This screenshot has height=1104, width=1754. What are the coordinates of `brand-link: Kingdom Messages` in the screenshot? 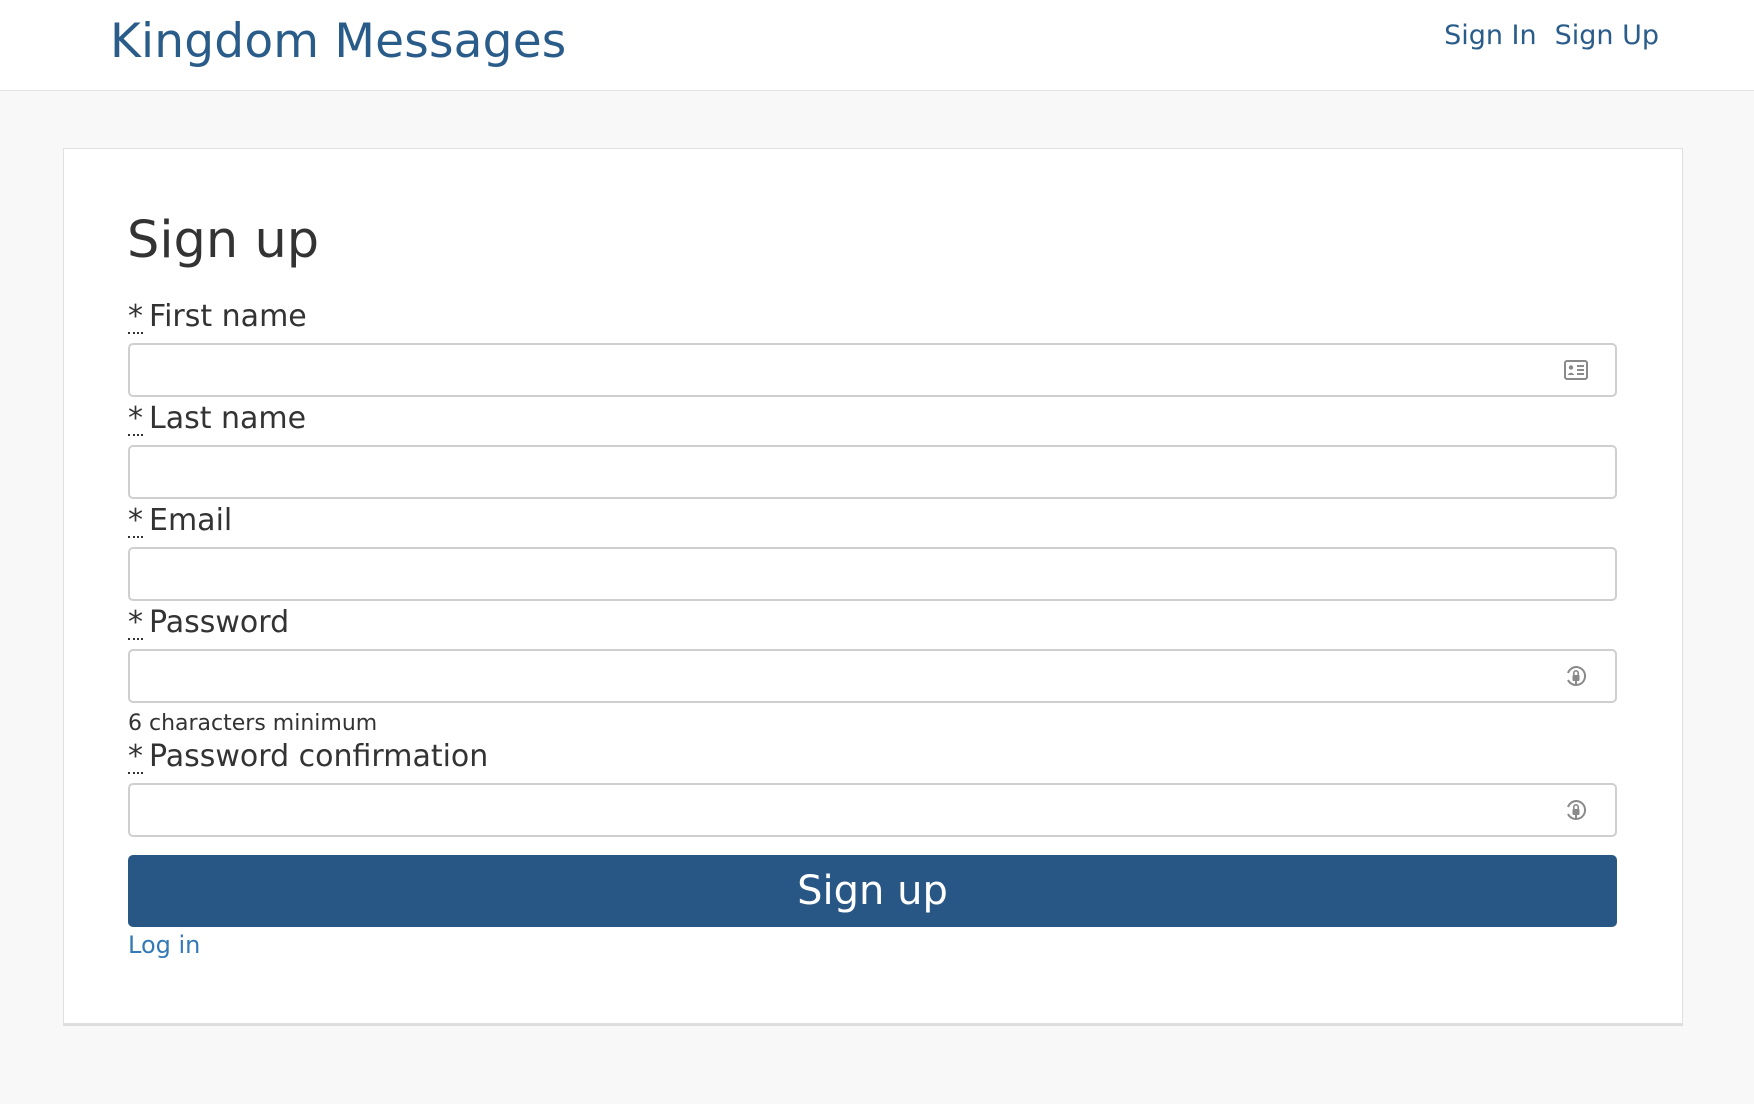 It's located at (338, 41).